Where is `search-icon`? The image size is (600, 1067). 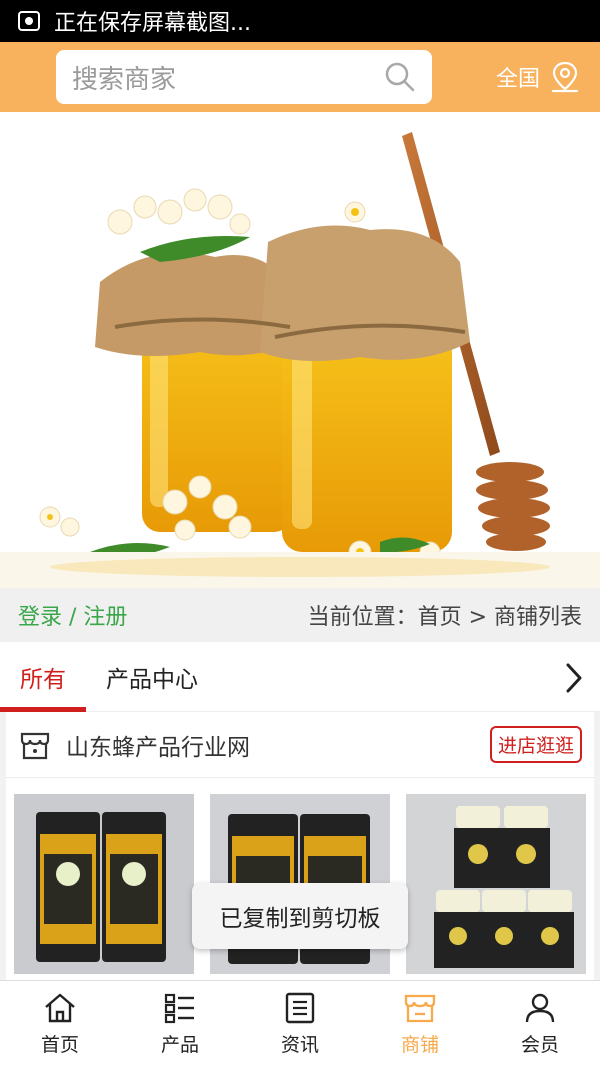 search-icon is located at coordinates (400, 77).